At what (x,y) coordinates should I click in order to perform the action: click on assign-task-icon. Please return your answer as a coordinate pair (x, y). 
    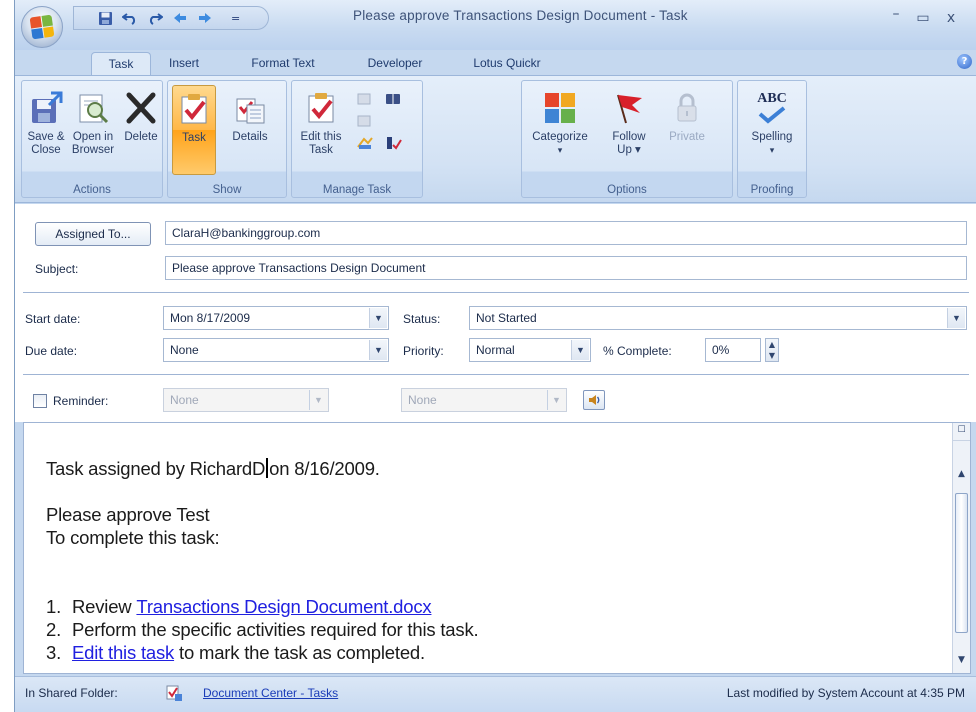
    Looking at the image, I should click on (365, 99).